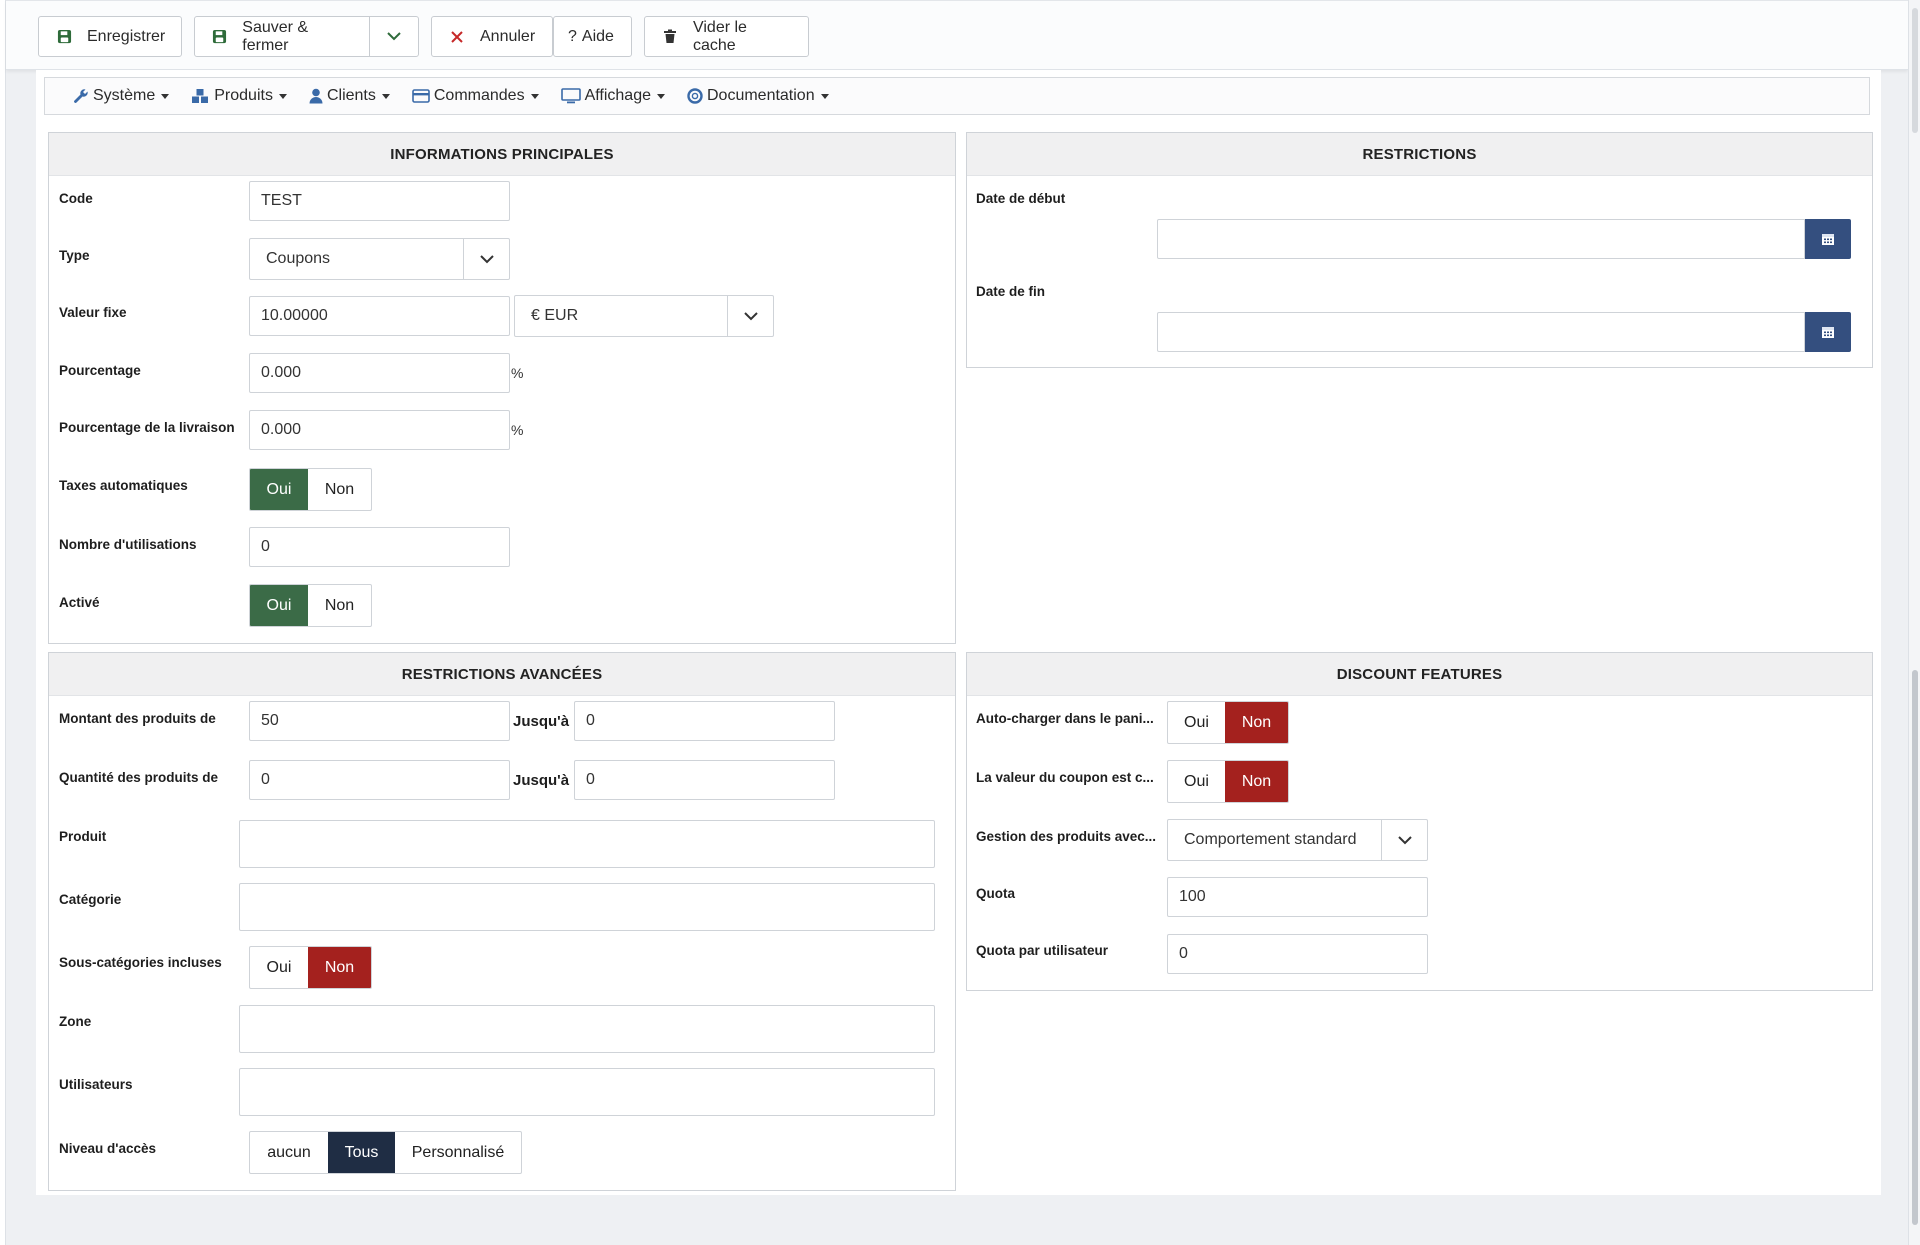 The image size is (1920, 1245). I want to click on product-input, so click(587, 844).